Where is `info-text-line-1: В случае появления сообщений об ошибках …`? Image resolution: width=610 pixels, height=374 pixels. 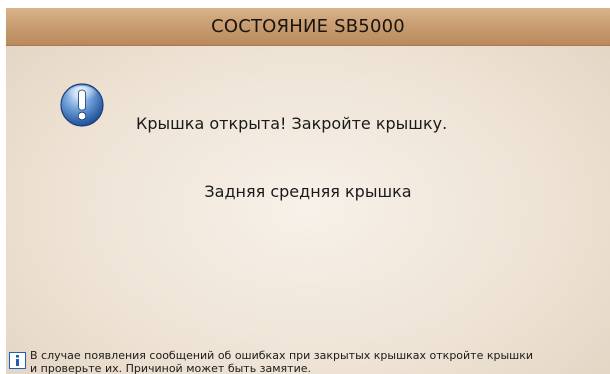 info-text-line-1: В случае появления сообщений об ошибках … is located at coordinates (282, 355).